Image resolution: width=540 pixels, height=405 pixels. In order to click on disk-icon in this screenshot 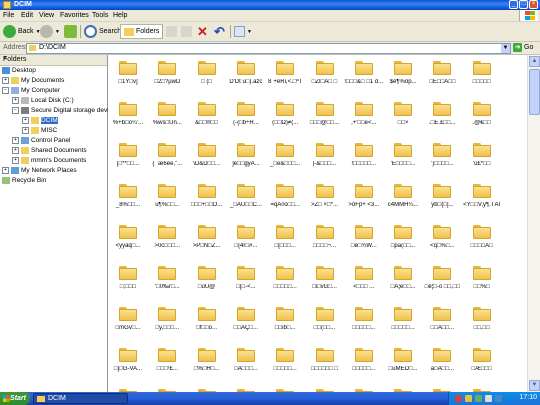, I will do `click(25, 100)`.